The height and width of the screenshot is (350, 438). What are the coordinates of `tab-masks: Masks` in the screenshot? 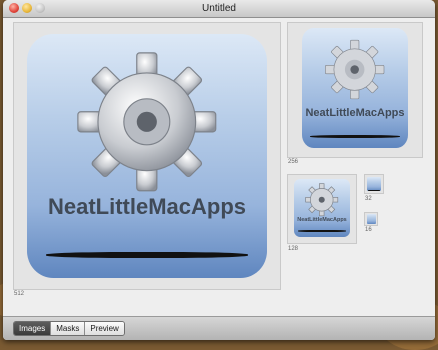 It's located at (68, 328).